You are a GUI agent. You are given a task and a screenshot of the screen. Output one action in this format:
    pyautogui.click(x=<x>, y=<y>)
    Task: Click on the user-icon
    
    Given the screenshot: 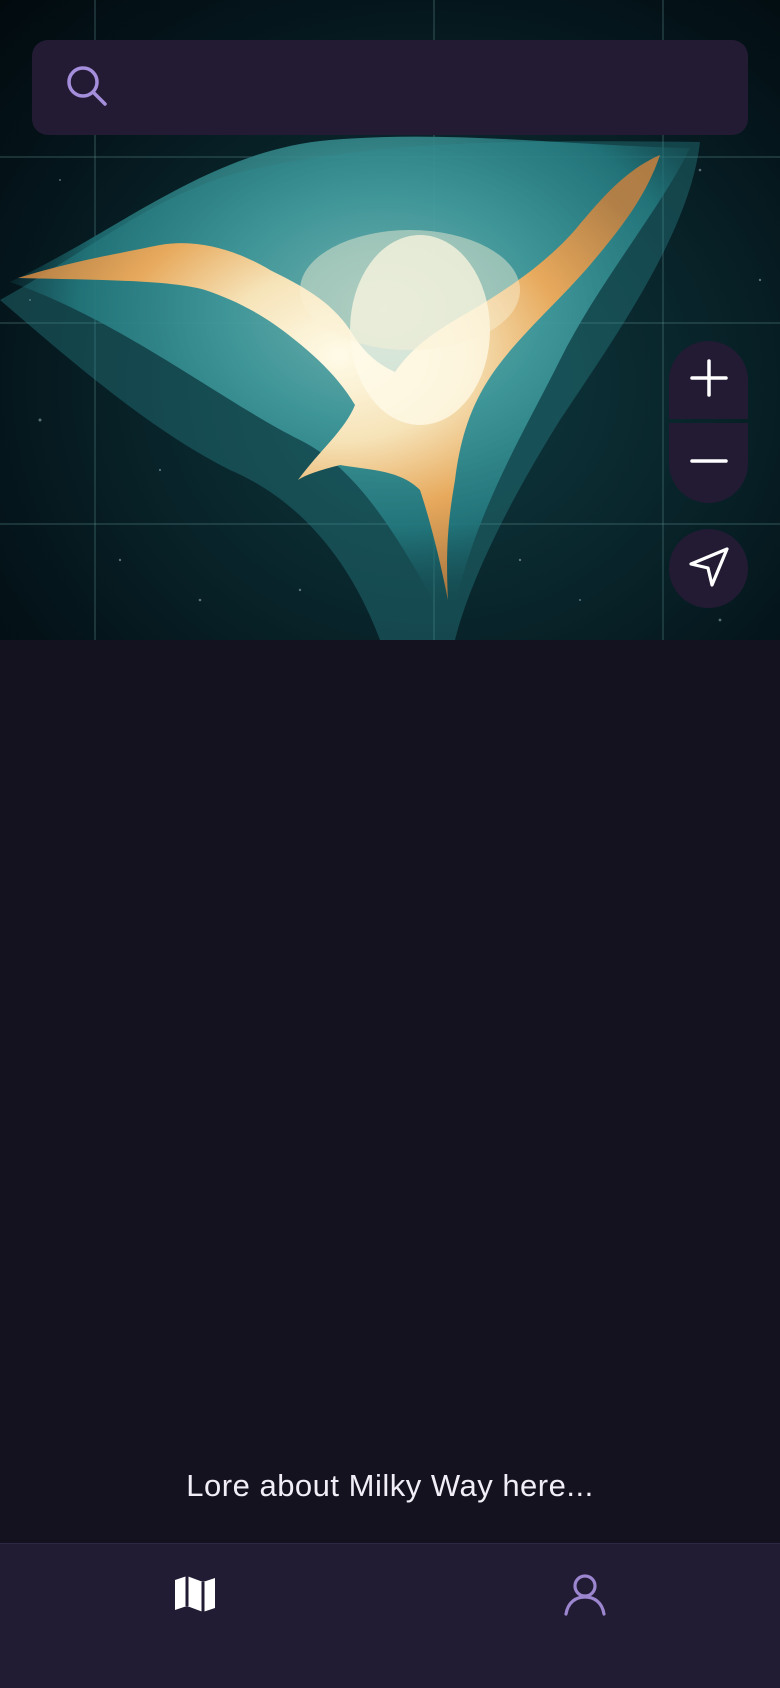 What is the action you would take?
    pyautogui.click(x=585, y=1631)
    